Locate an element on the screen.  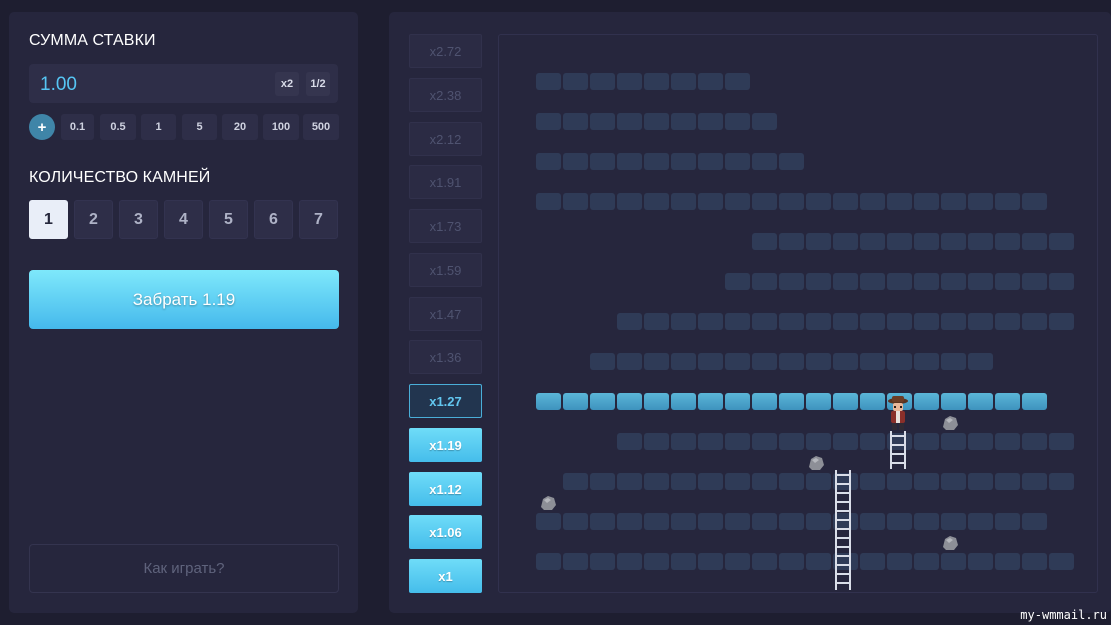
bet-chip: 0.1 is located at coordinates (77, 127).